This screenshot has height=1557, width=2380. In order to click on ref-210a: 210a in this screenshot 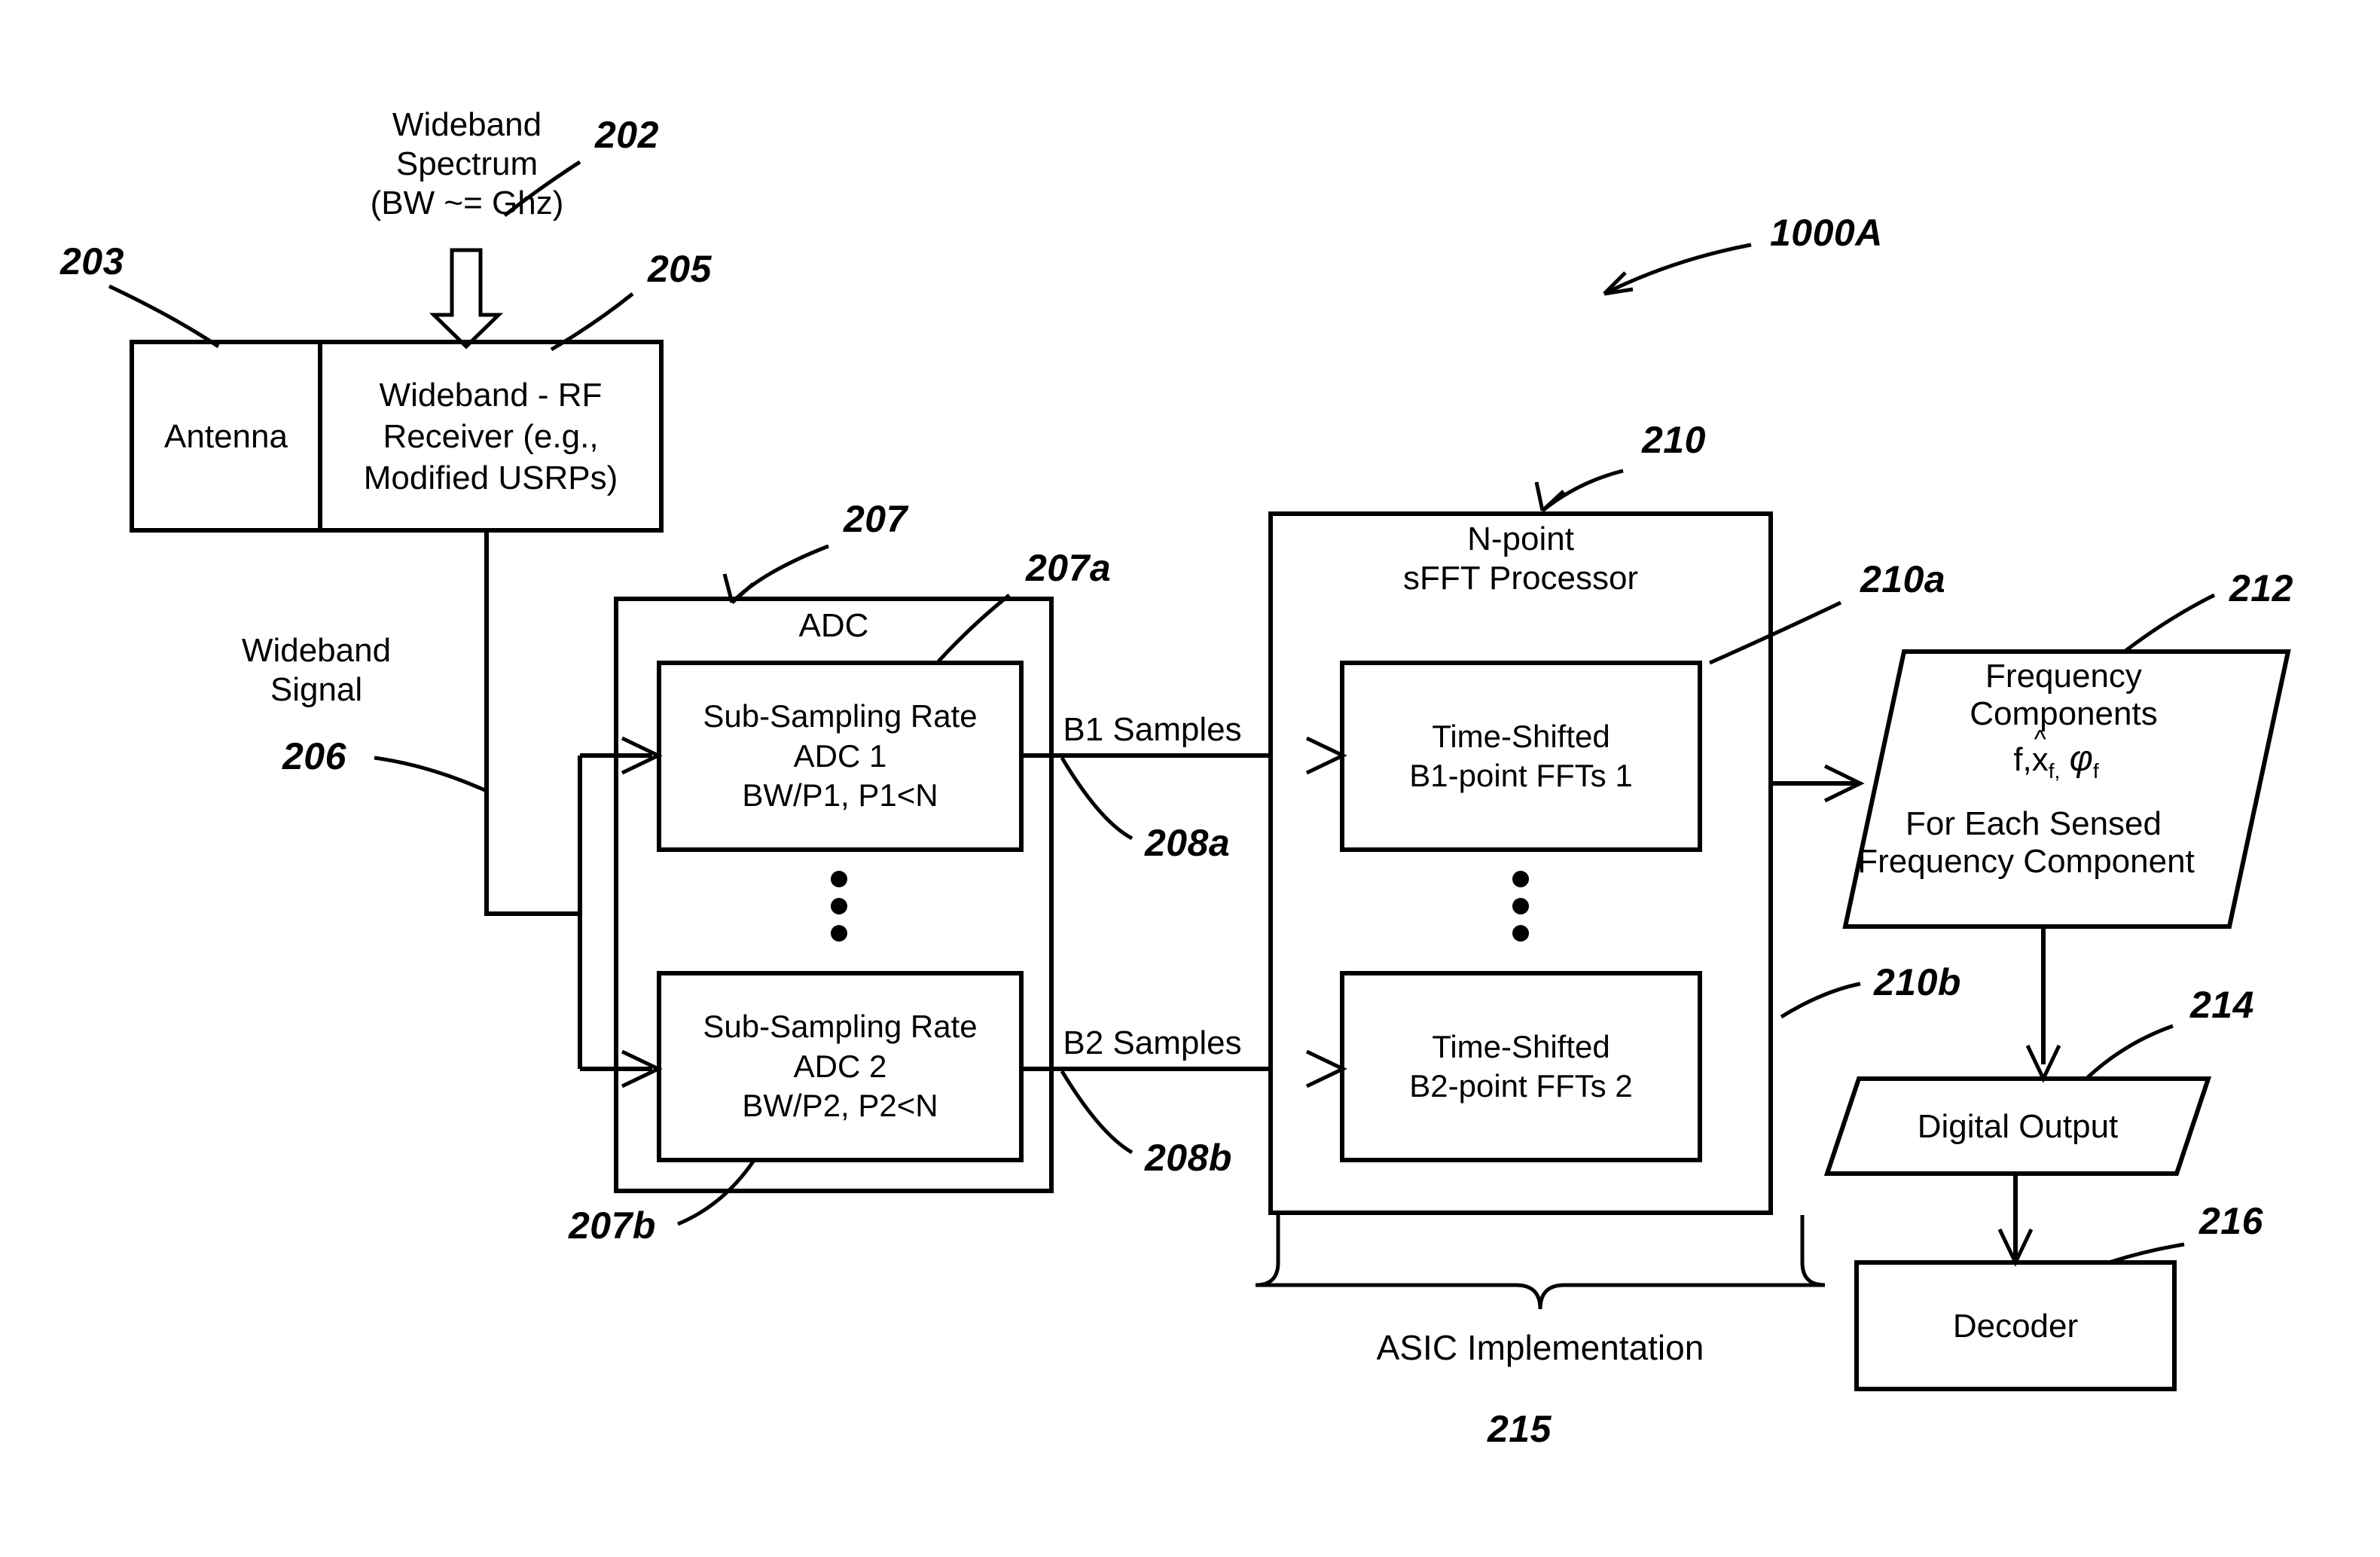, I will do `click(1903, 579)`.